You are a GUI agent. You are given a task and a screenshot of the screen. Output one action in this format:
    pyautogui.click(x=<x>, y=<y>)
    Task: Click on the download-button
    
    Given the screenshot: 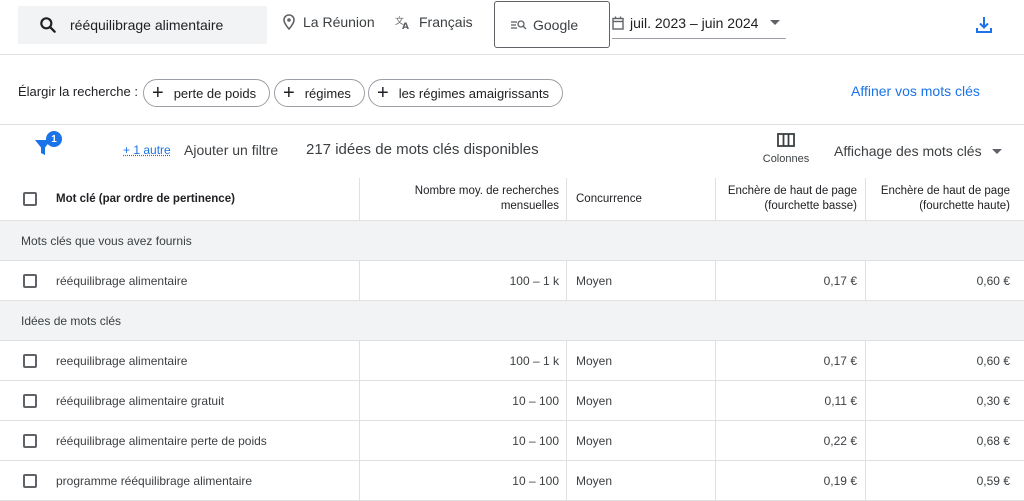 What is the action you would take?
    pyautogui.click(x=984, y=27)
    